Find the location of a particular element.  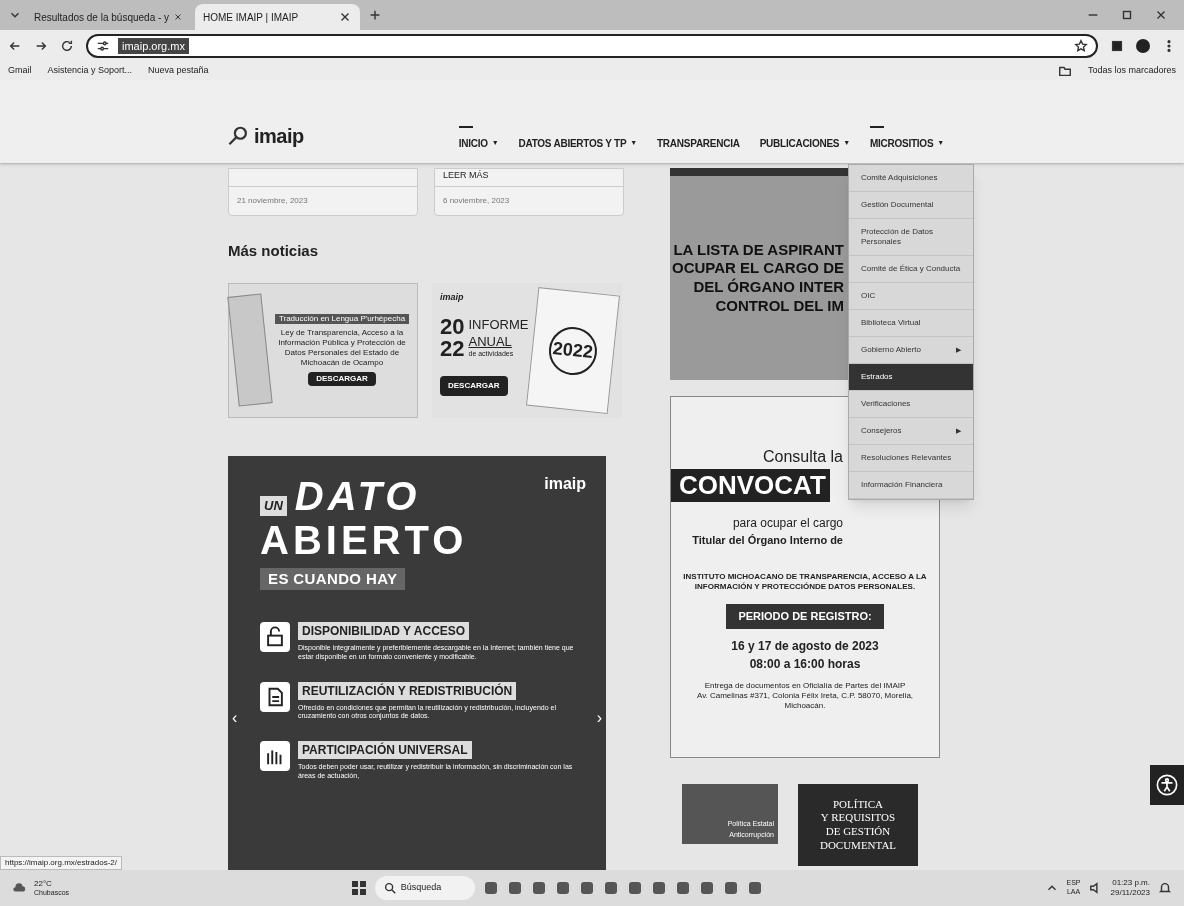

banner-headline: OCUPAR EL CARGO DE is located at coordinates (758, 268).